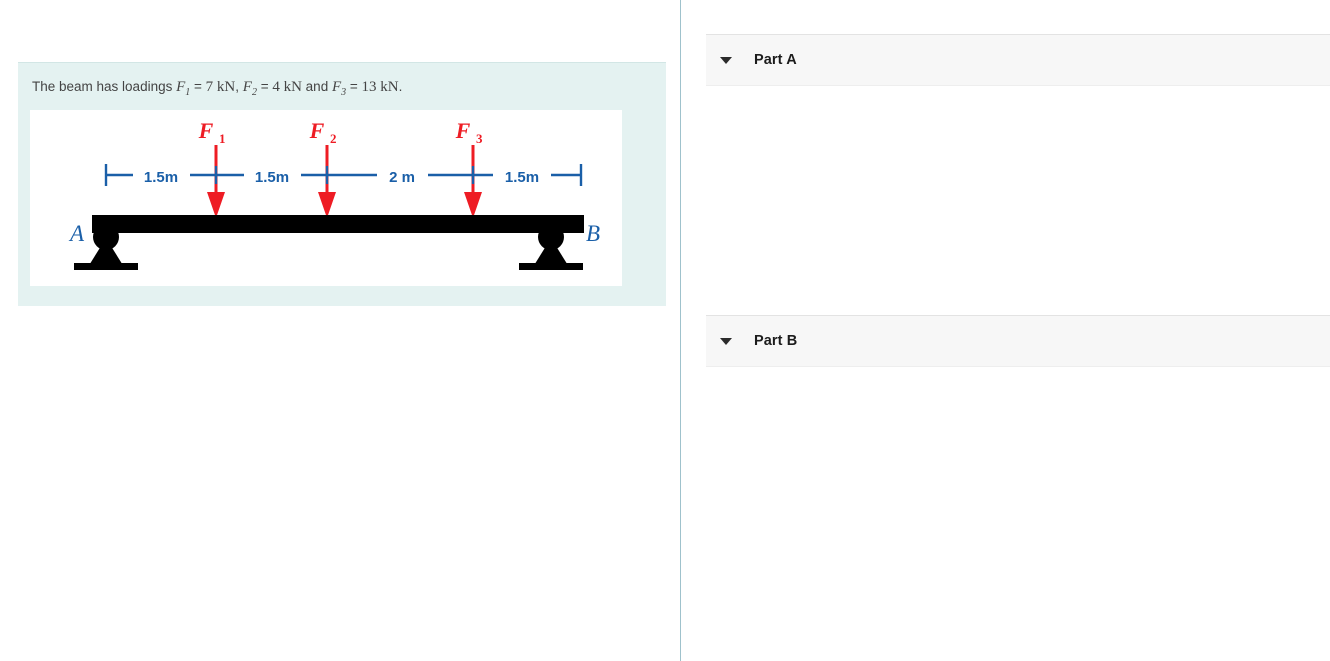  I want to click on svg-text: 2, so click(333, 138).